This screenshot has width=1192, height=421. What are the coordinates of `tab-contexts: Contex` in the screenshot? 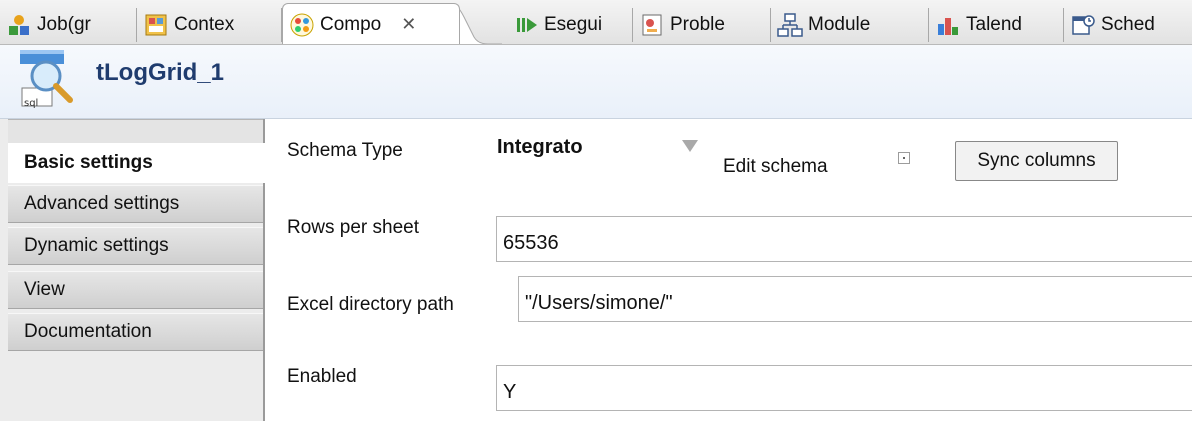 It's located at (209, 25).